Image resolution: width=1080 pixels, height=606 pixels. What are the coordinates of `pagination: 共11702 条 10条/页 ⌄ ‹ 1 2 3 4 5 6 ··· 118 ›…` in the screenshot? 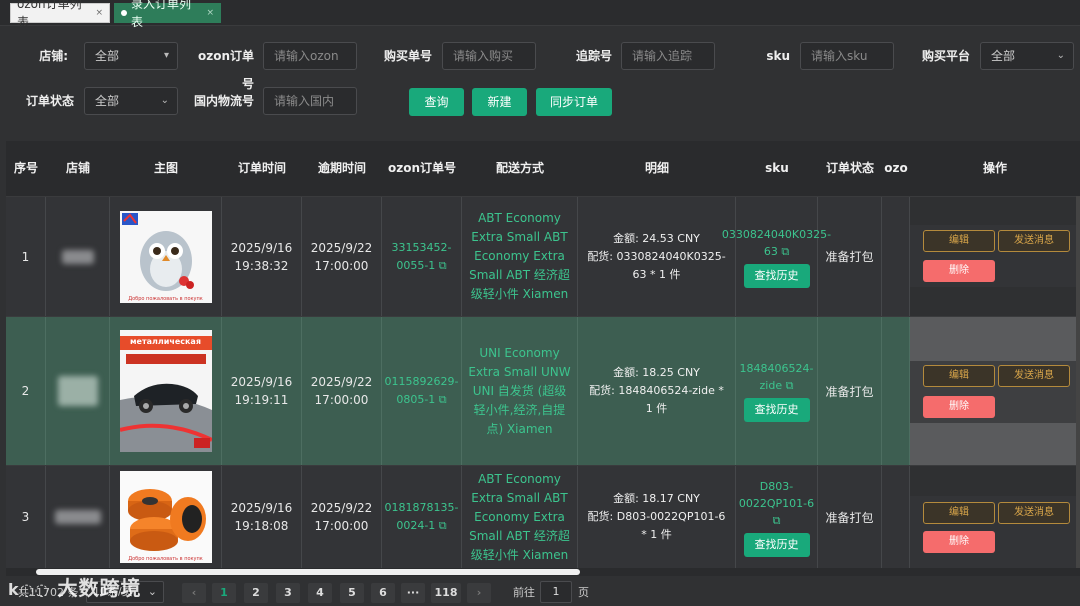 It's located at (540, 591).